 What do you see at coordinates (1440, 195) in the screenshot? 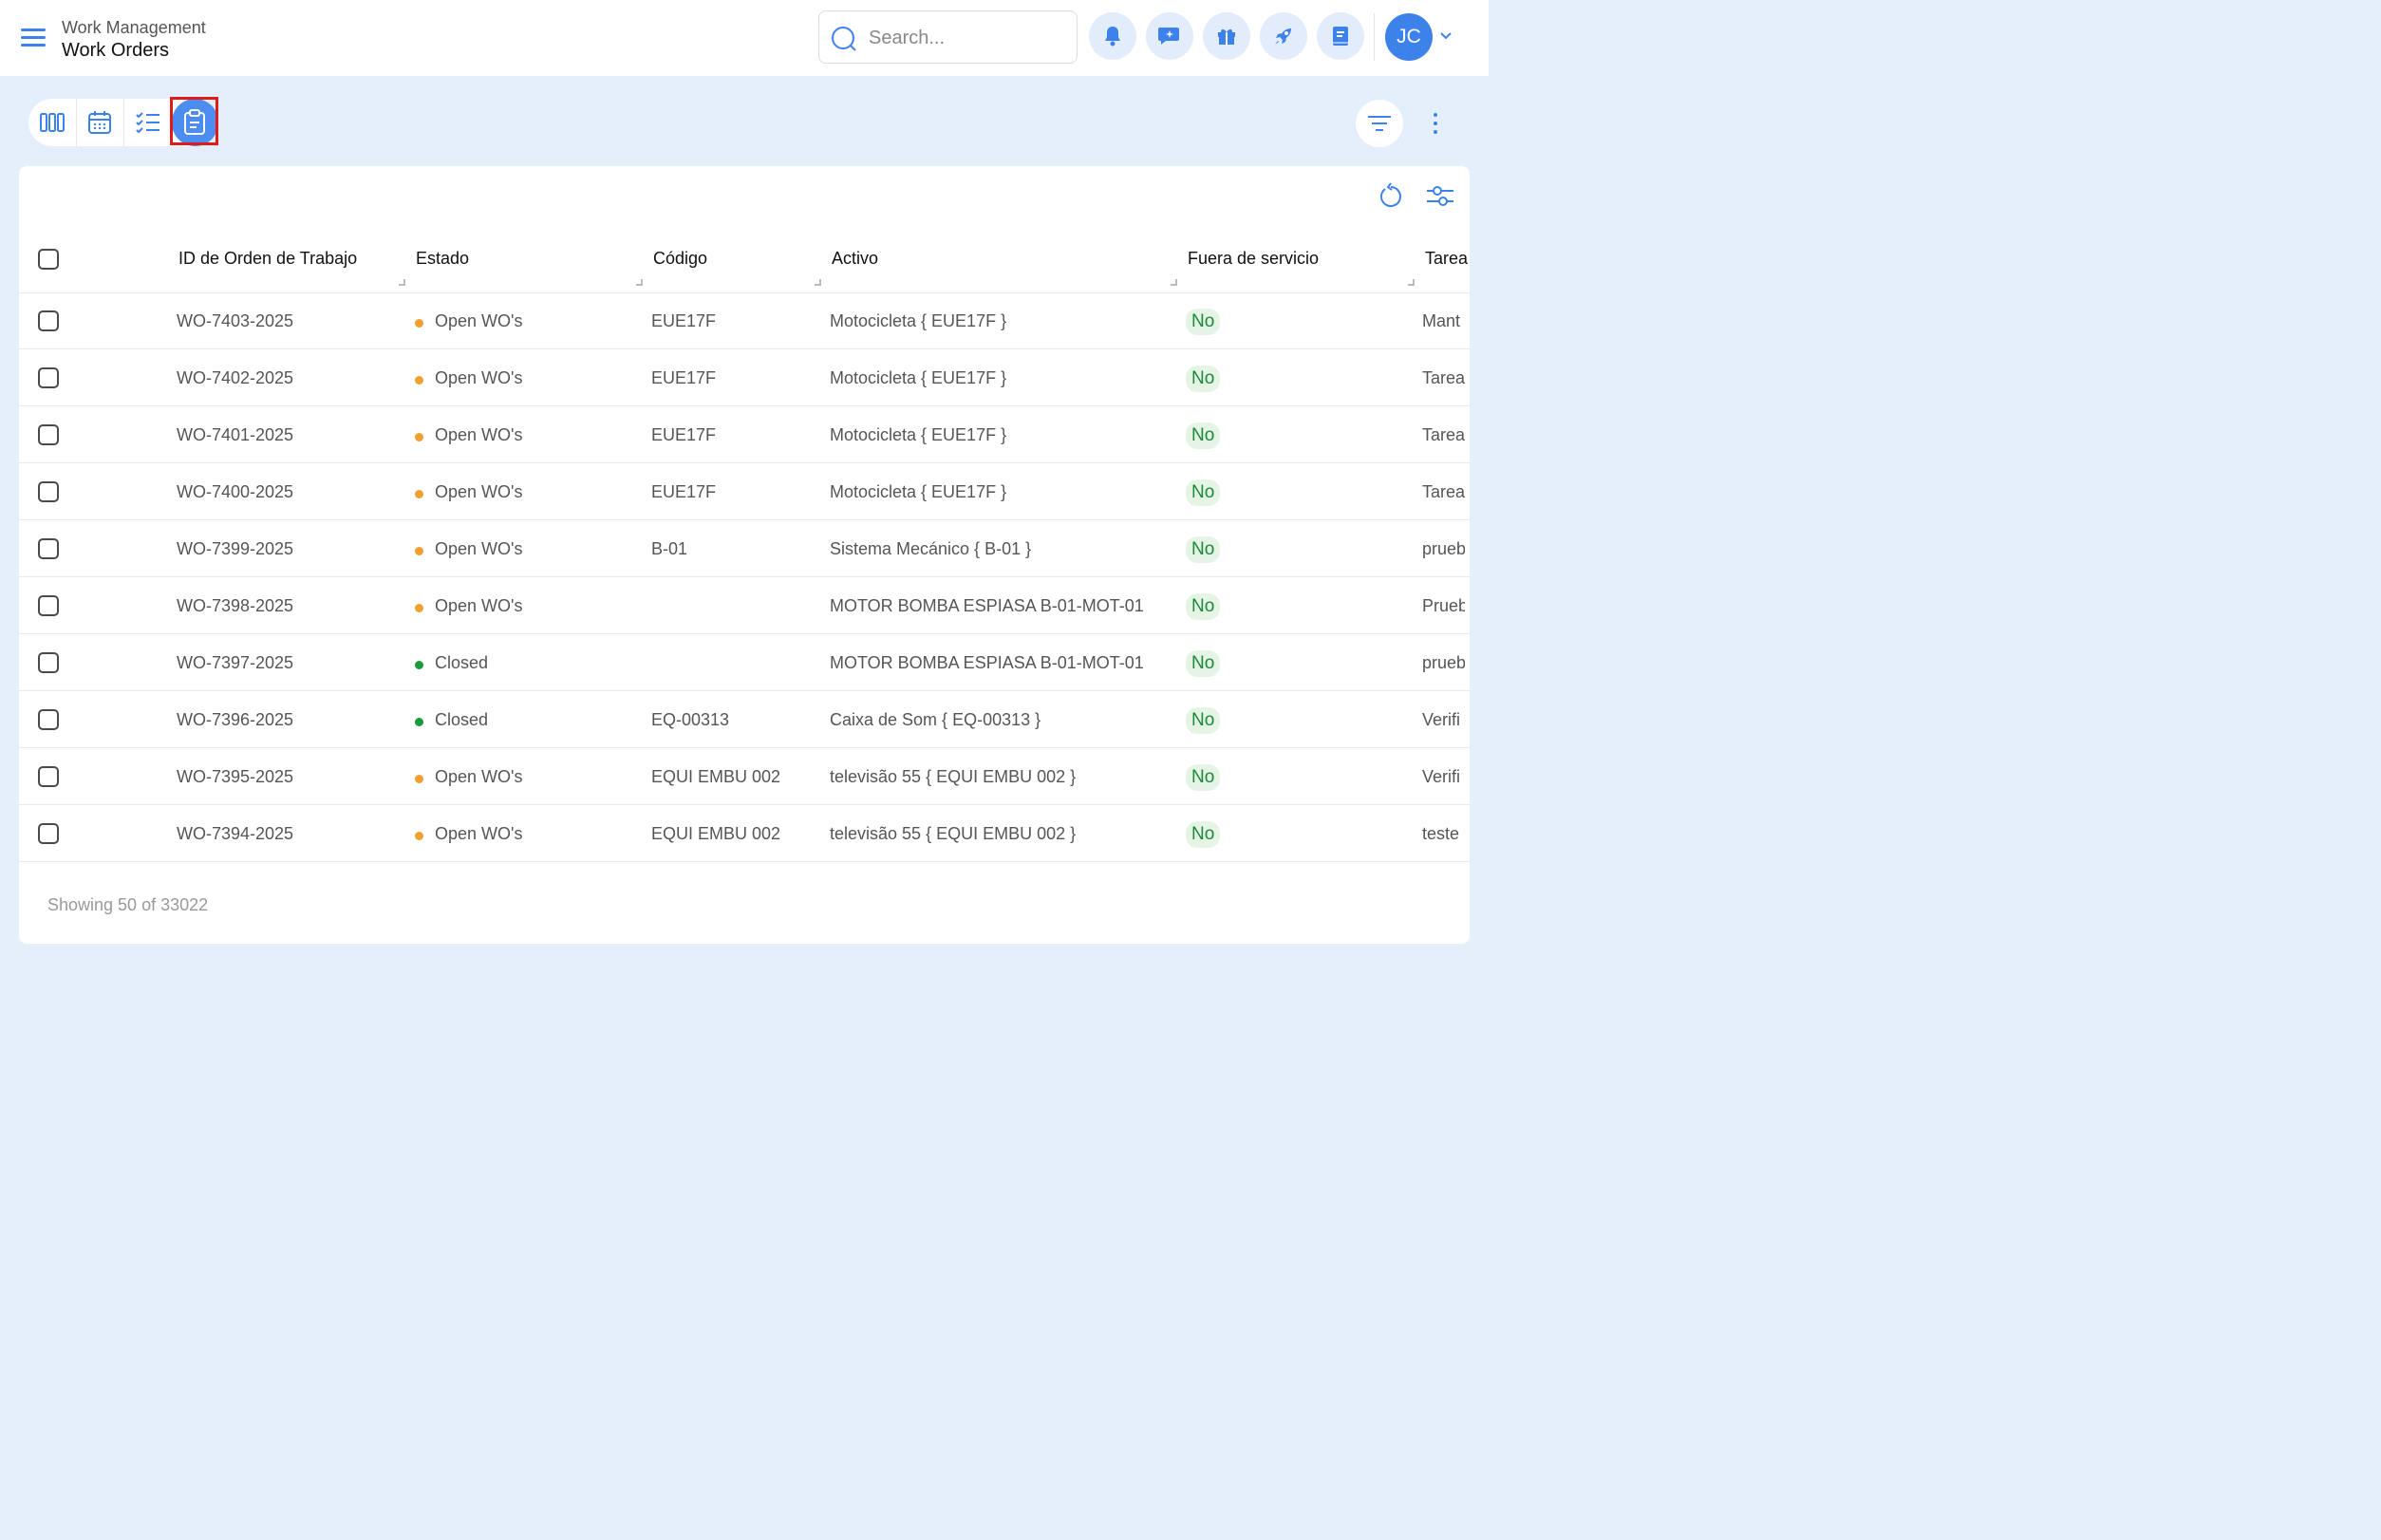
I see `column-settings-button` at bounding box center [1440, 195].